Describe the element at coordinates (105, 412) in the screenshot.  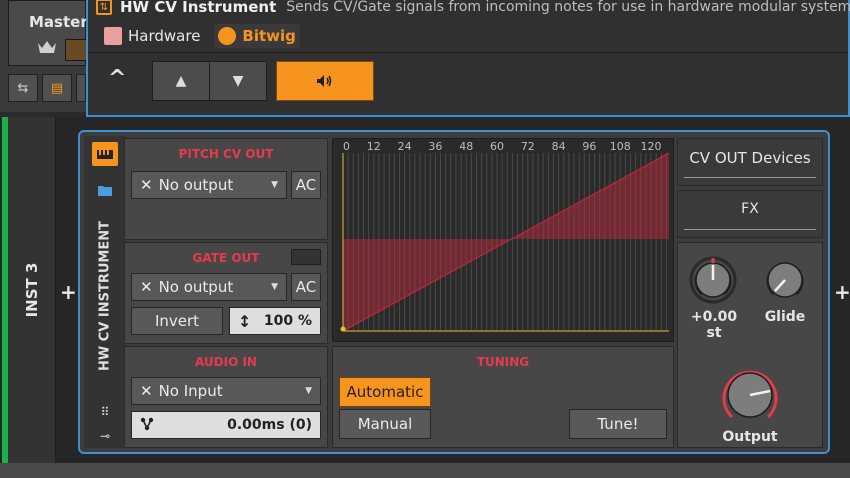
I see `grid-icon: ⠿` at that location.